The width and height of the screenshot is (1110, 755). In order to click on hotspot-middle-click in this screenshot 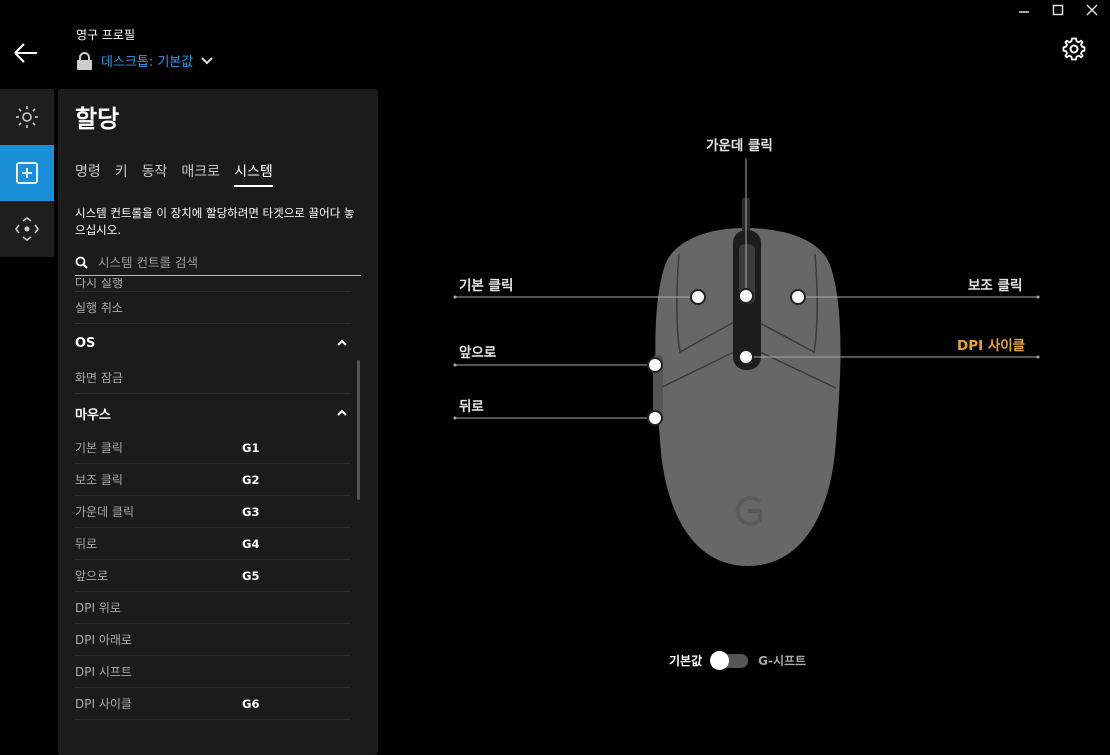, I will do `click(746, 296)`.